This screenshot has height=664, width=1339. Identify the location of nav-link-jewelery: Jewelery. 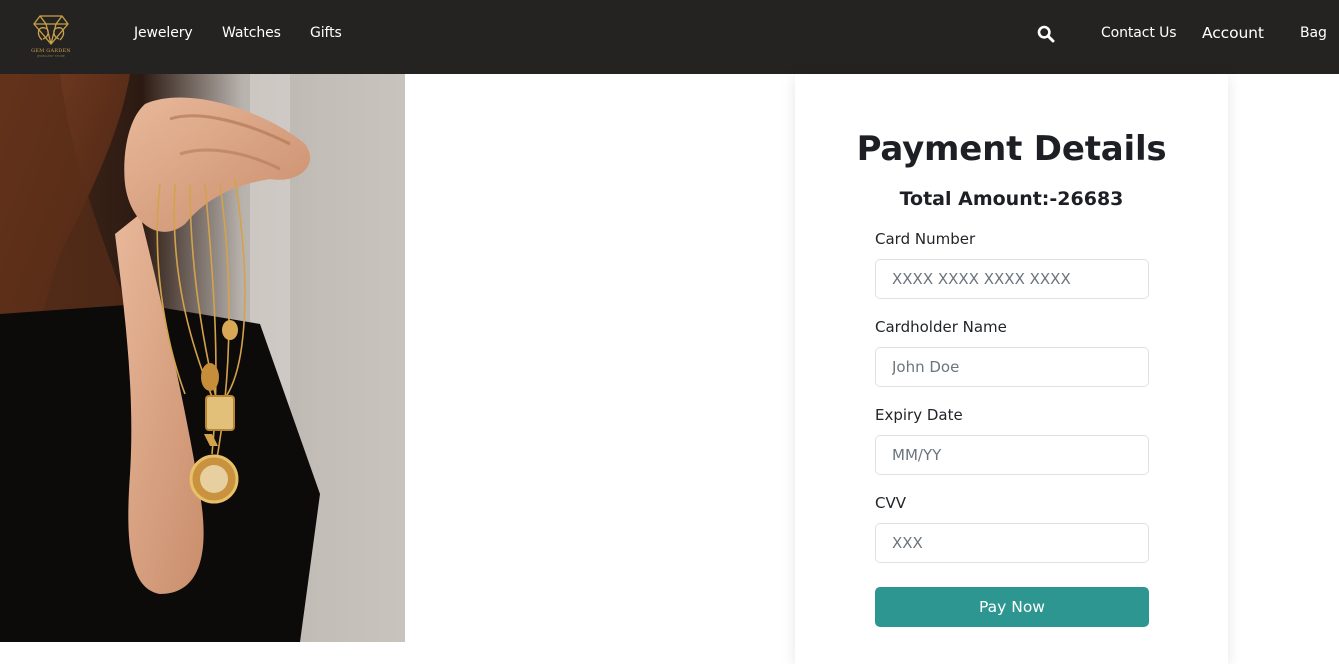
(163, 33).